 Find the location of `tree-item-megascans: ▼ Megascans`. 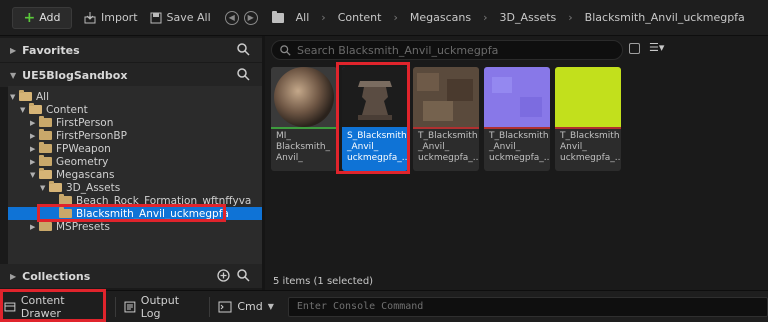

tree-item-megascans: ▼ Megascans is located at coordinates (135, 174).